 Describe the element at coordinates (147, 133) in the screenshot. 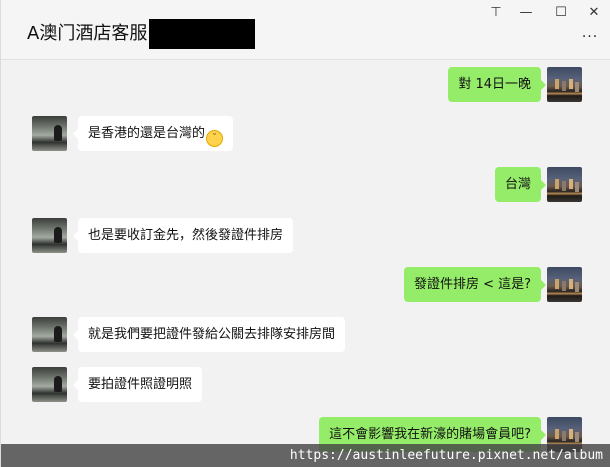

I see `message-text: 是香港的還是台灣的` at that location.